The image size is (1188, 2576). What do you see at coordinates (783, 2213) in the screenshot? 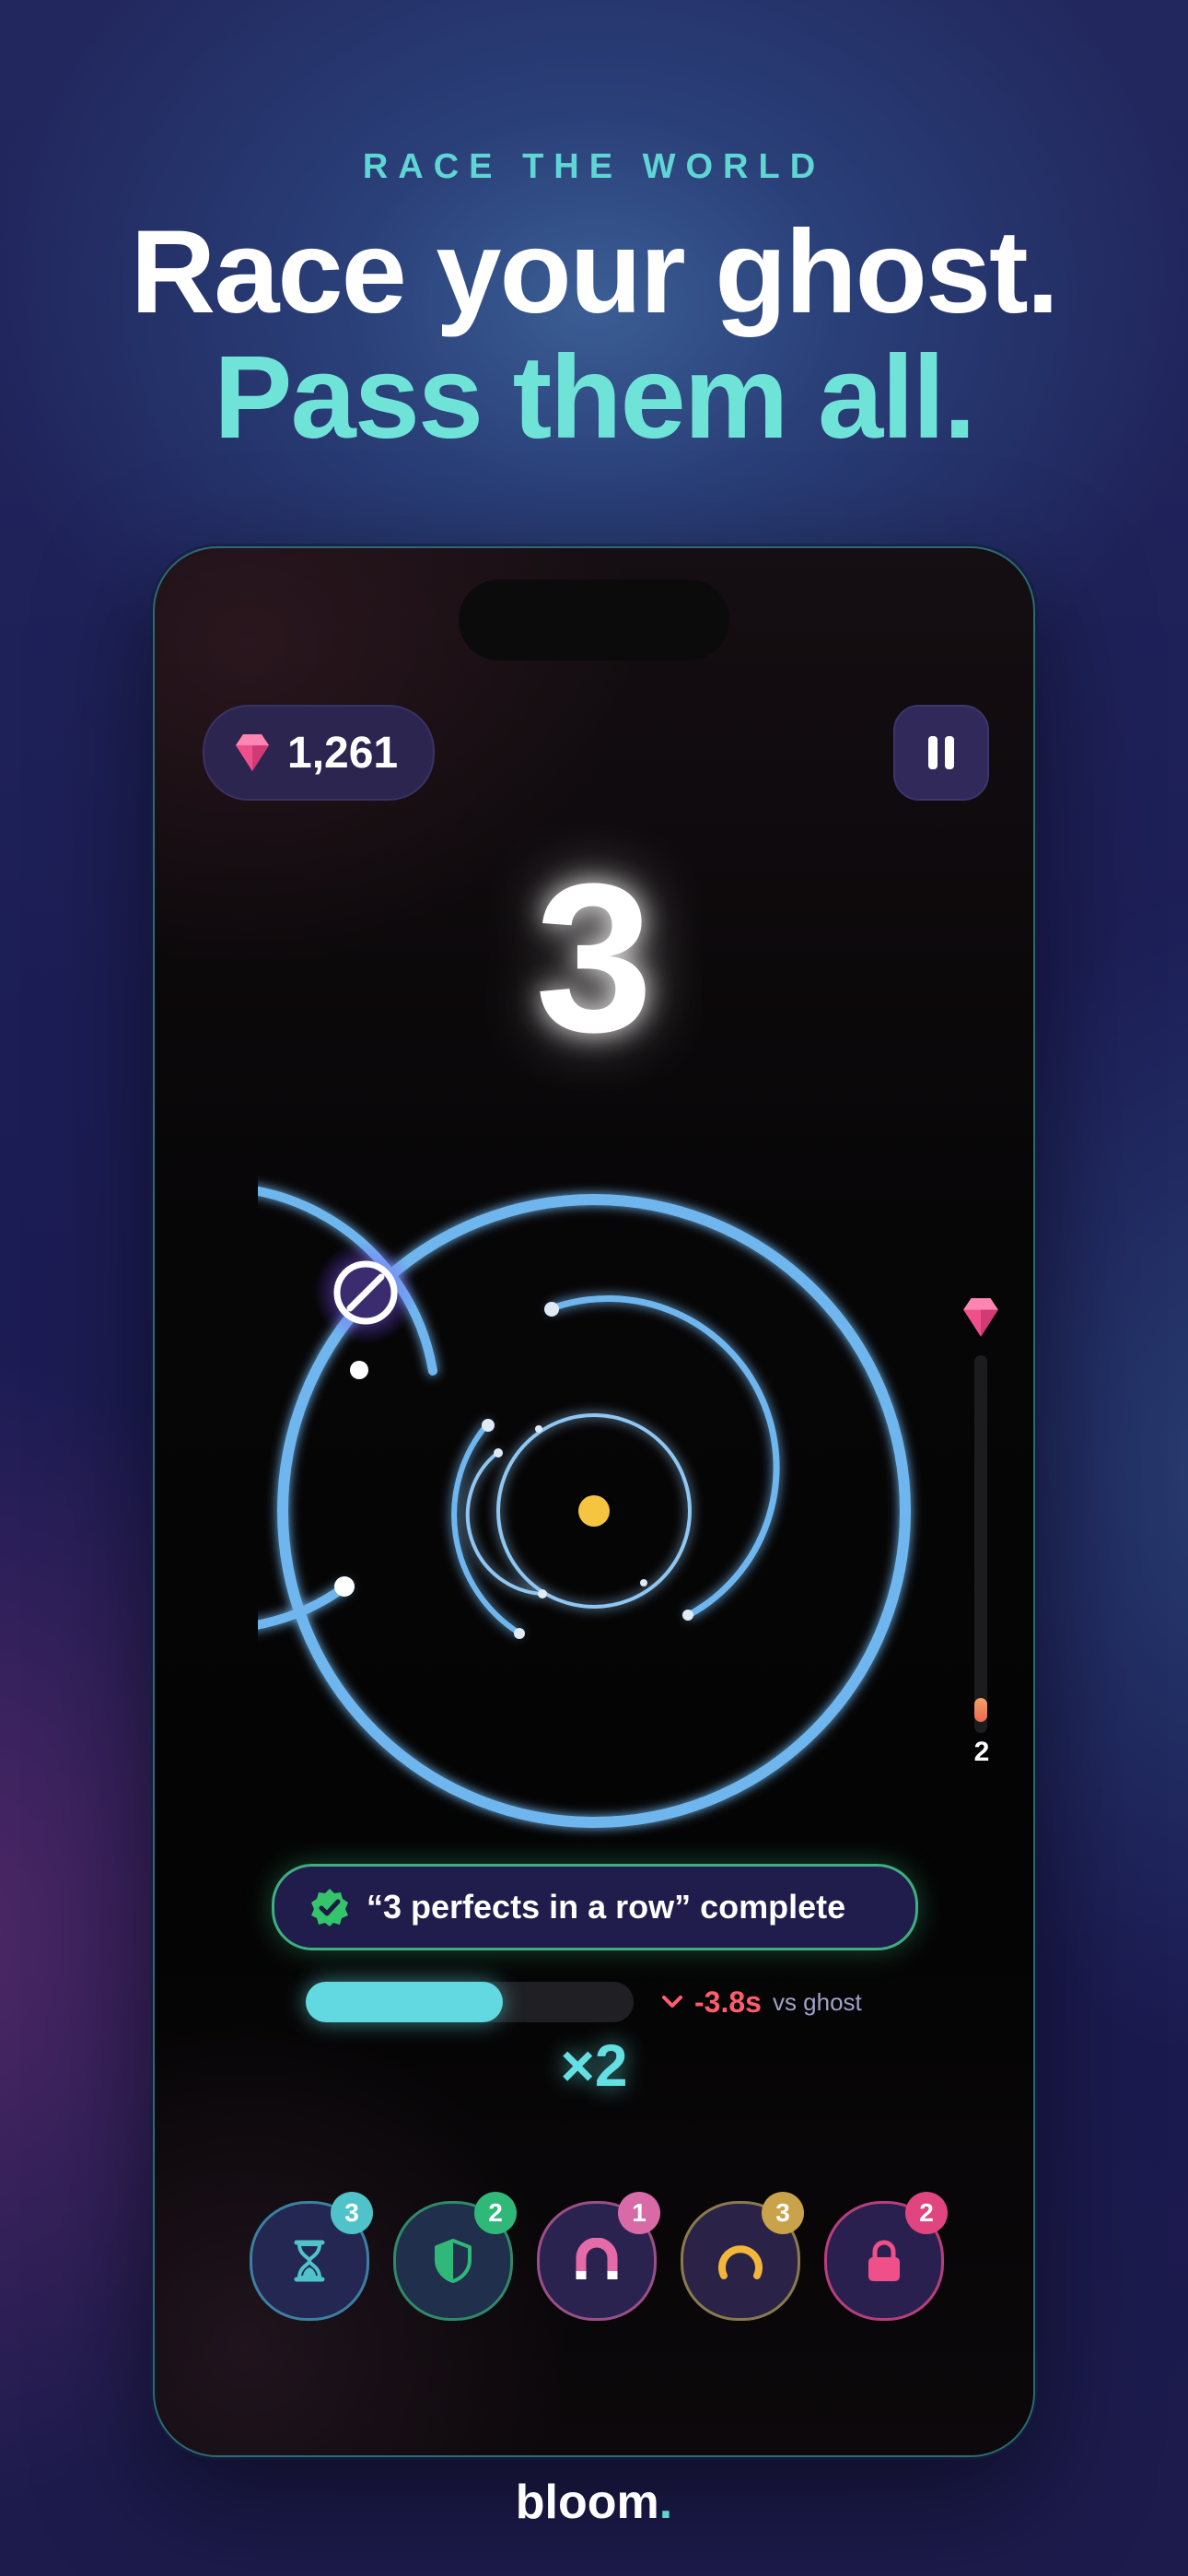
I see `powerup-ring-count: 3` at bounding box center [783, 2213].